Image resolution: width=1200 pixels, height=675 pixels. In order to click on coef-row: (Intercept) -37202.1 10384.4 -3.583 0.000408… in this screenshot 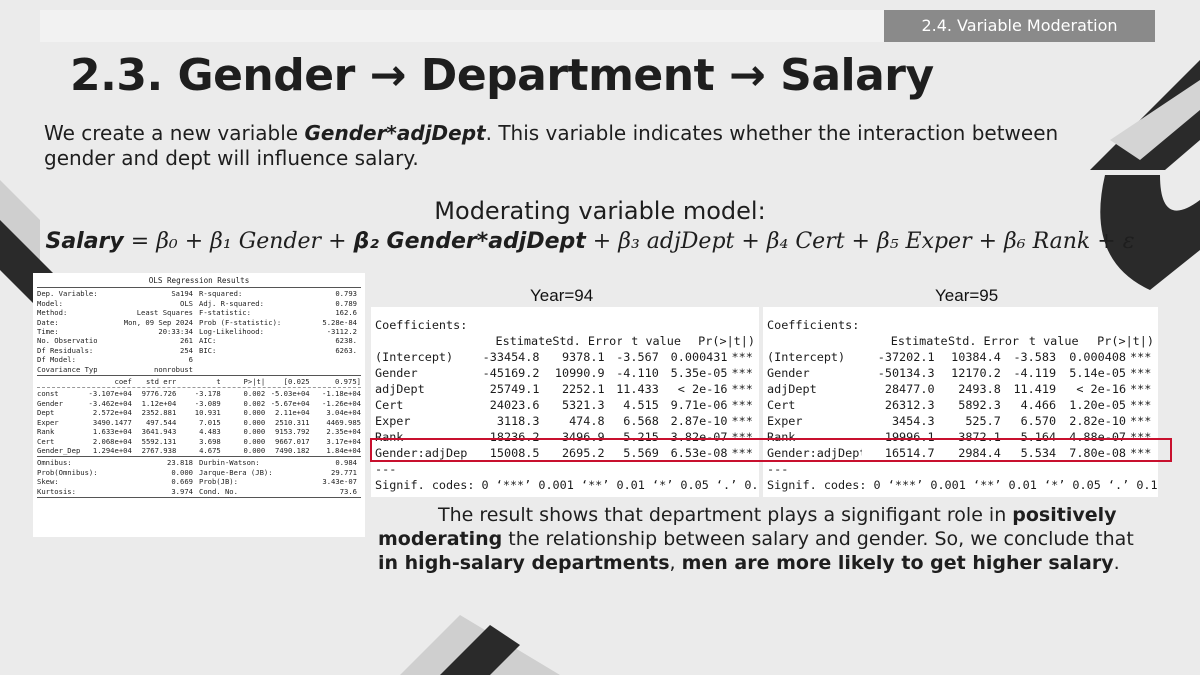, I will do `click(960, 357)`.